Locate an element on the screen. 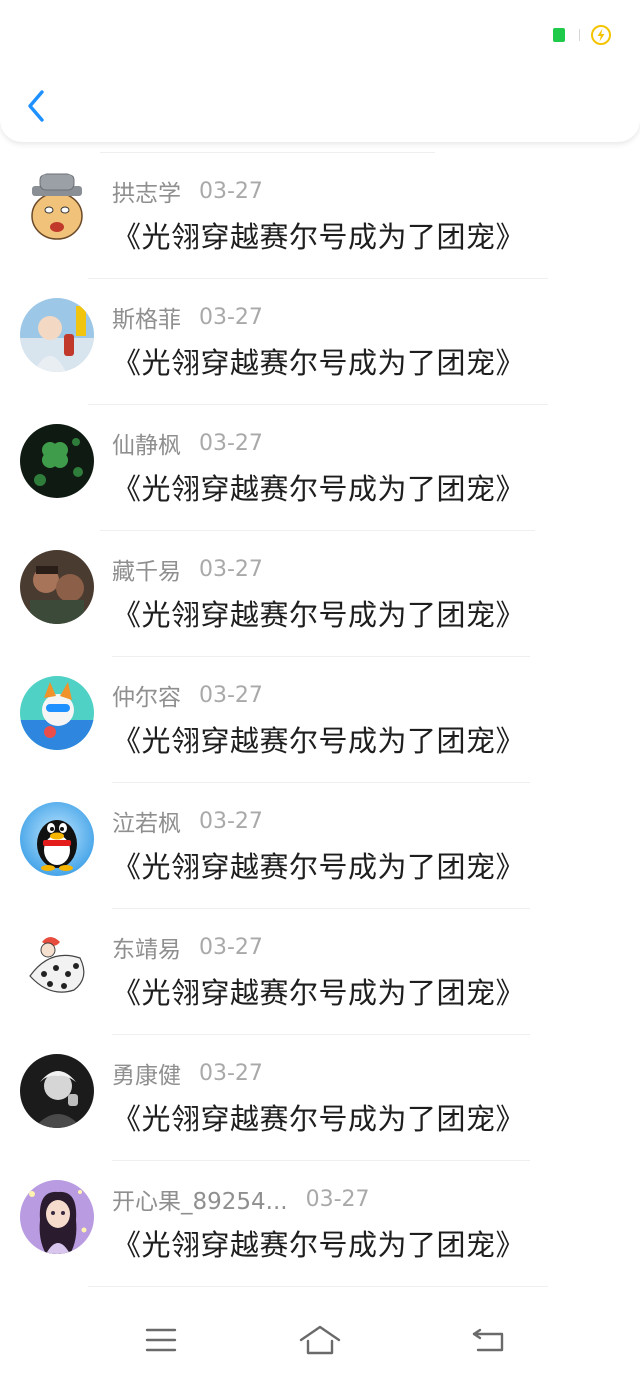  comment-row: 藏千易 03-27 《光翎穿越赛尔号成为了团宠》 is located at coordinates (320, 588).